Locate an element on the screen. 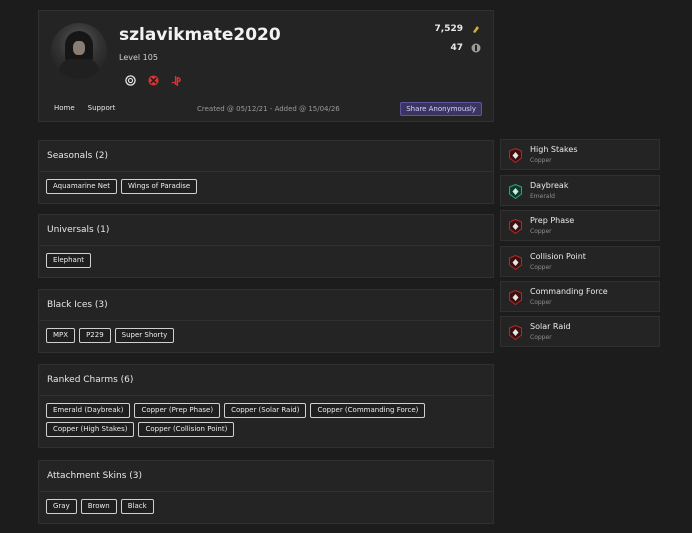 Image resolution: width=692 pixels, height=533 pixels. item-chip: Emerald (Daybreak) is located at coordinates (88, 410).